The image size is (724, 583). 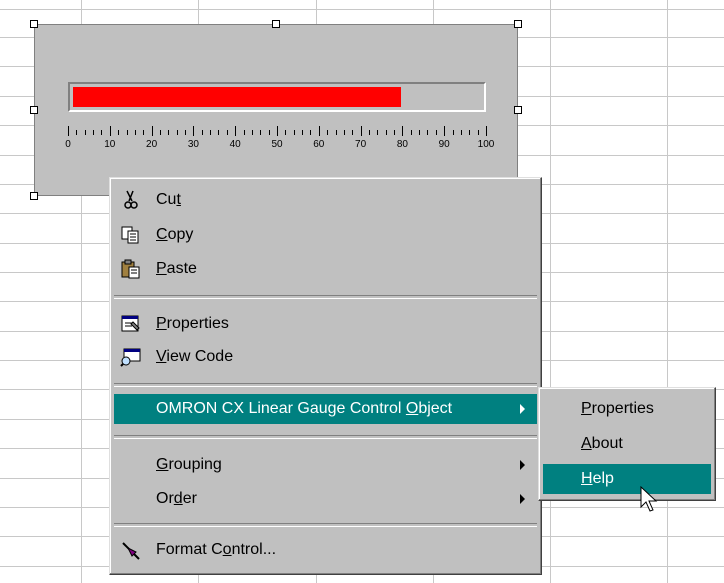 What do you see at coordinates (325, 357) in the screenshot?
I see `menu-item-view-code: View Code` at bounding box center [325, 357].